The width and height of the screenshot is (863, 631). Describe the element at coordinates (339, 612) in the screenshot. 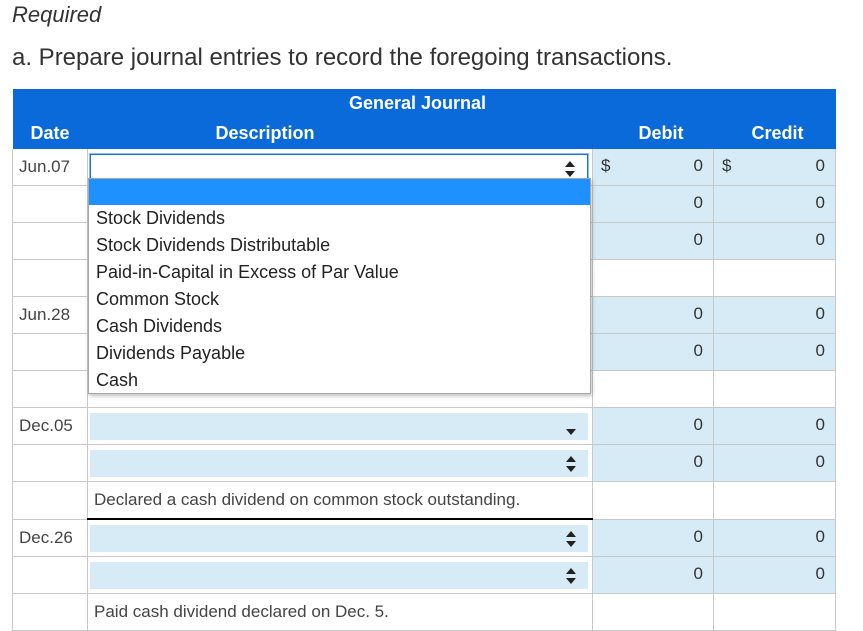

I see `narration-text: Paid cash dividend declared on Dec. 5.` at that location.